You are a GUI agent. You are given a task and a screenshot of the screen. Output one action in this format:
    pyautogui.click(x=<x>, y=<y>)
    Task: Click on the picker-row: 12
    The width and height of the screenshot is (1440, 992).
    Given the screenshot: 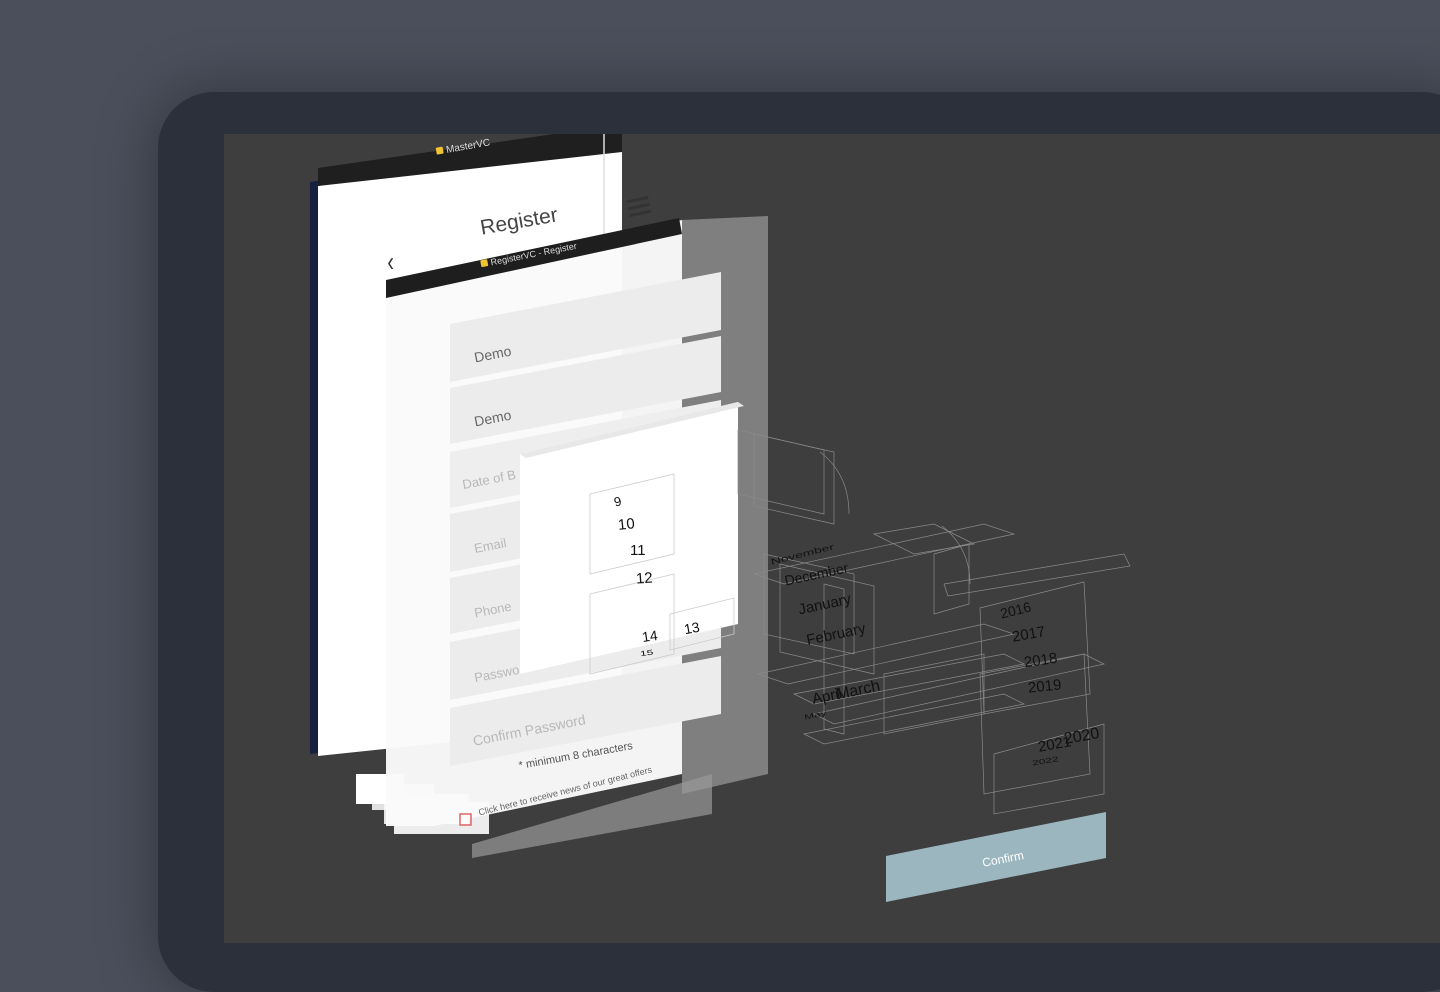 What is the action you would take?
    pyautogui.click(x=644, y=578)
    